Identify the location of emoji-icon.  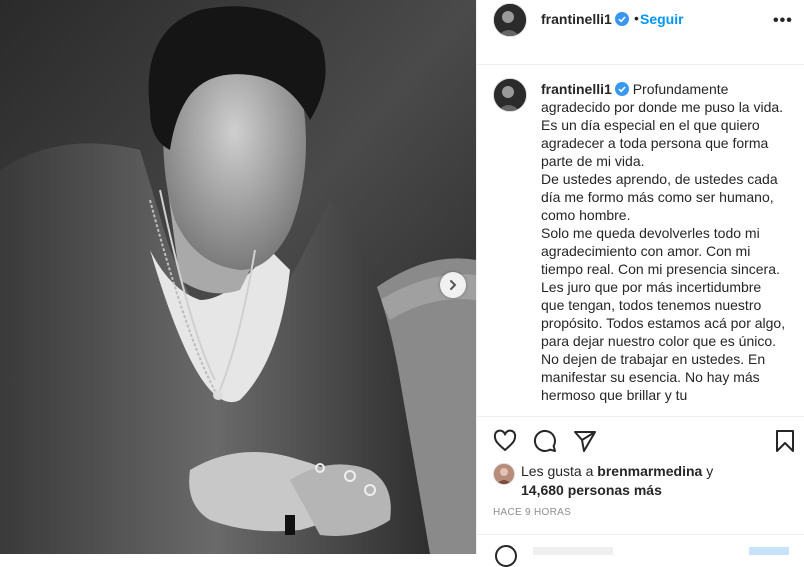
(506, 556).